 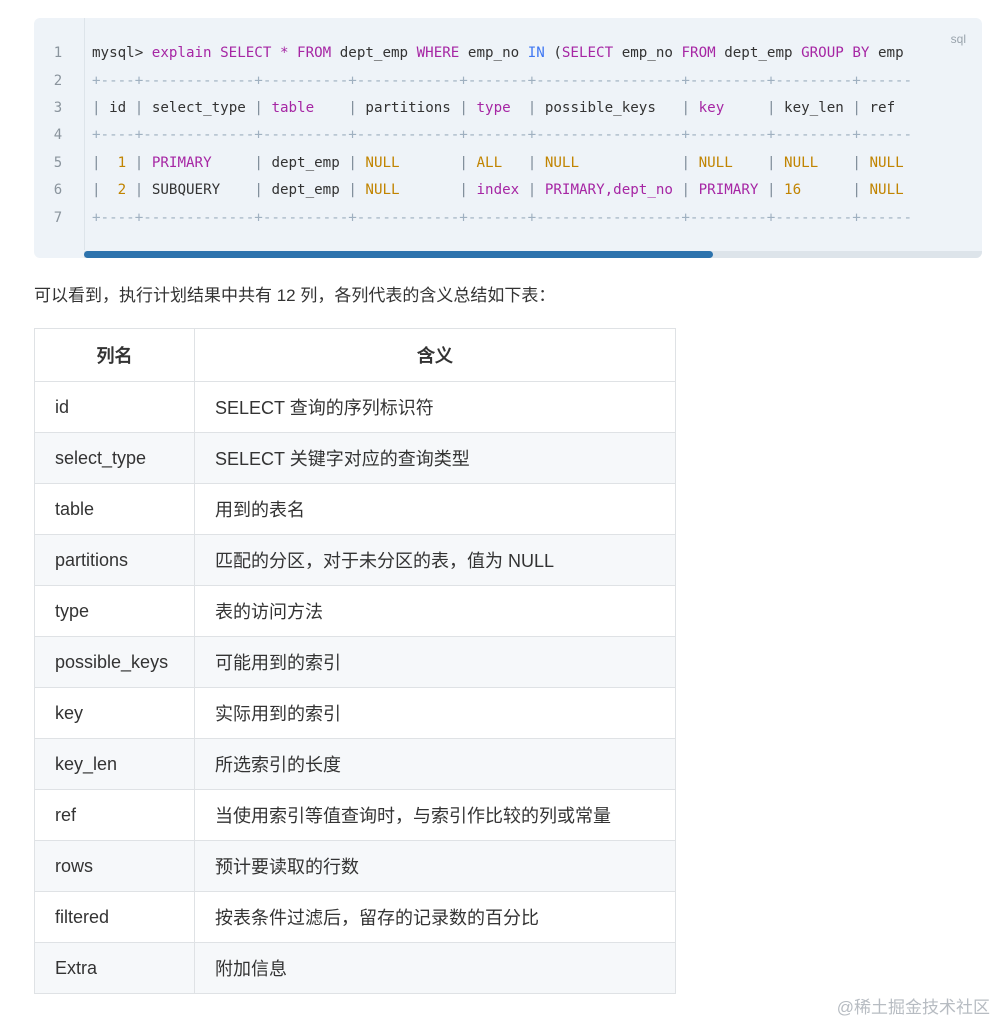 What do you see at coordinates (114, 968) in the screenshot?
I see `table-cell-name: Extra` at bounding box center [114, 968].